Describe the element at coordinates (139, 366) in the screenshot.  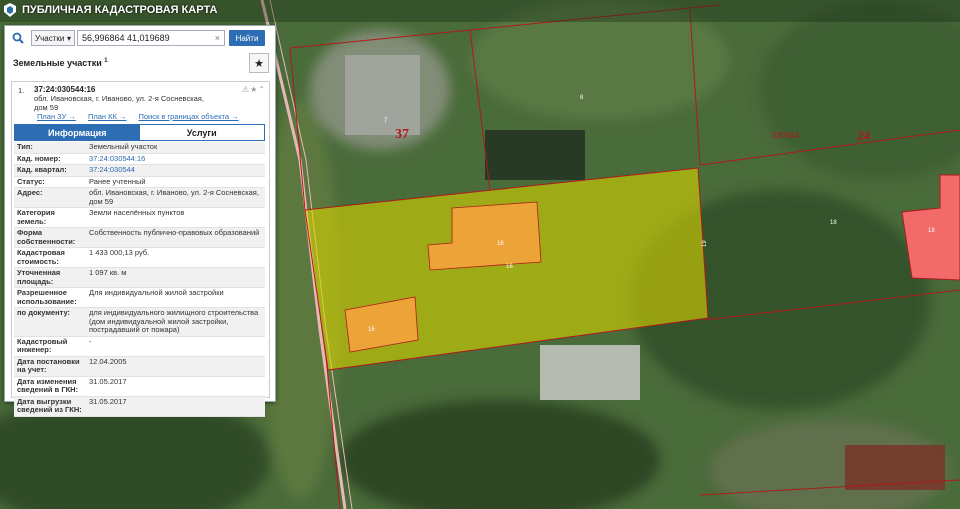
I see `table-row: Дата постановки на учет: 12.04.2005` at that location.